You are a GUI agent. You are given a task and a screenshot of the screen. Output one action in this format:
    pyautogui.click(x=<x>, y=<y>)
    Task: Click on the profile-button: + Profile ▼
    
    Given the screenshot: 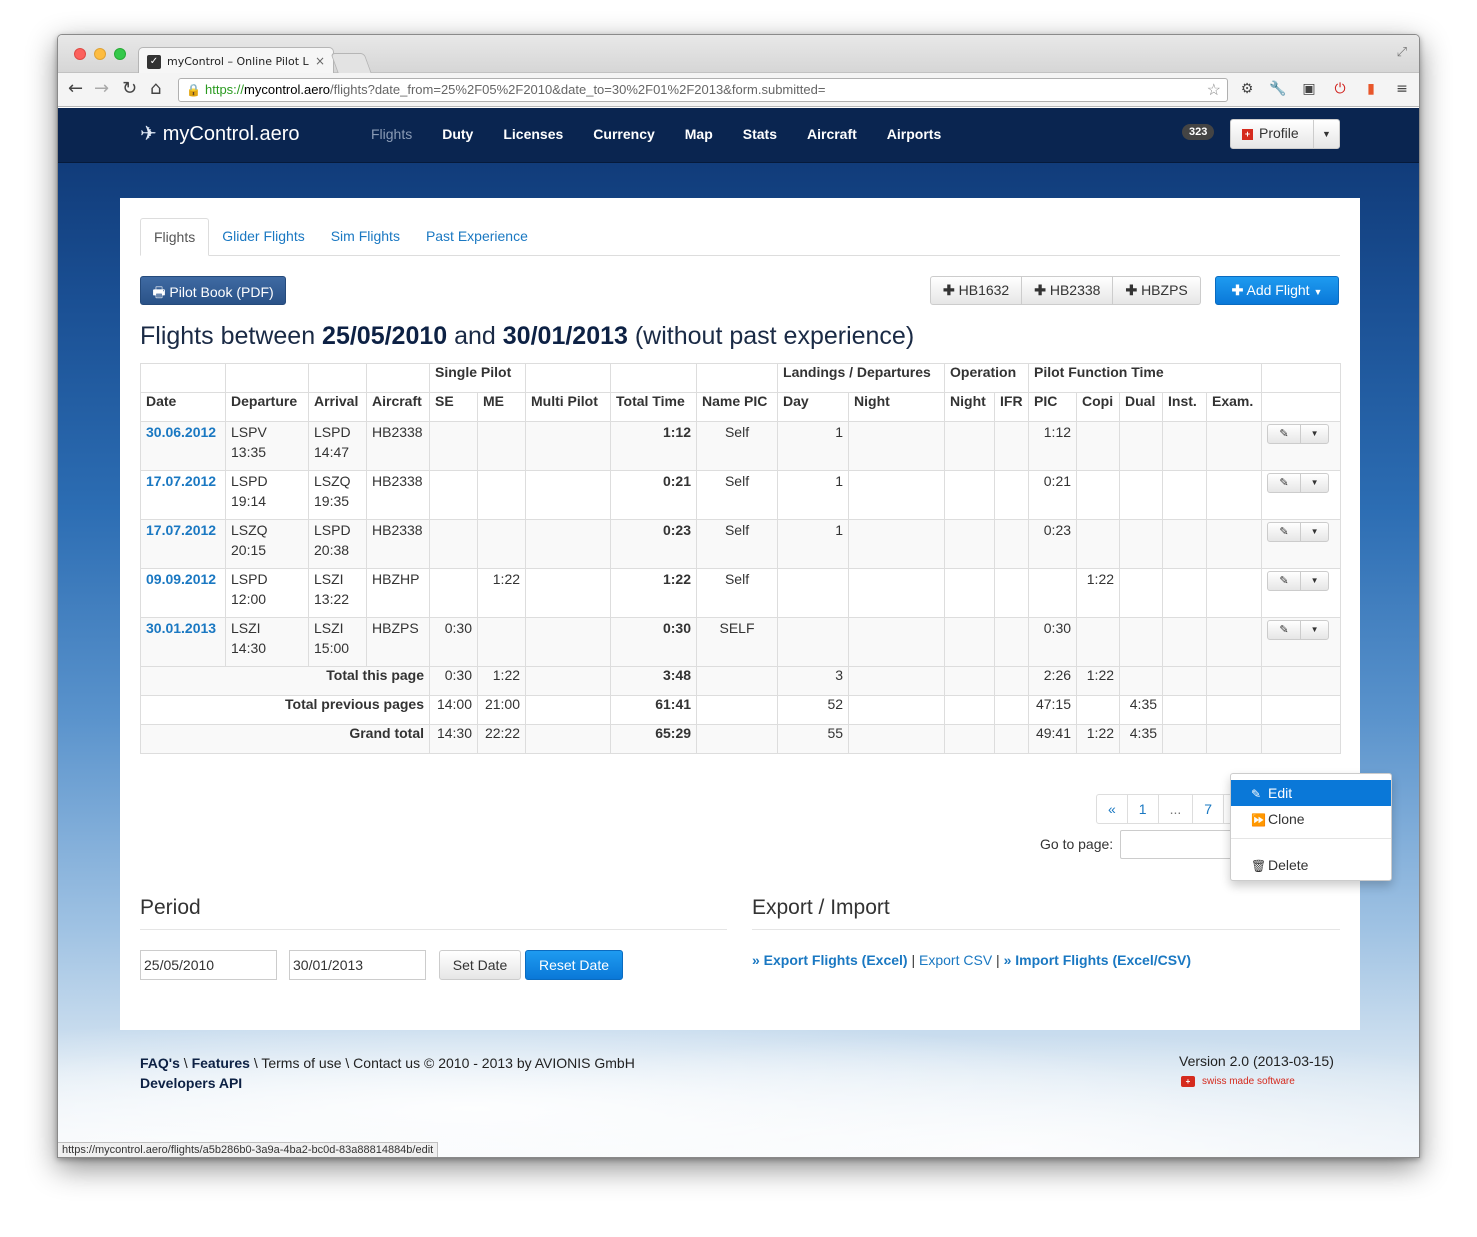 What is the action you would take?
    pyautogui.click(x=1285, y=134)
    